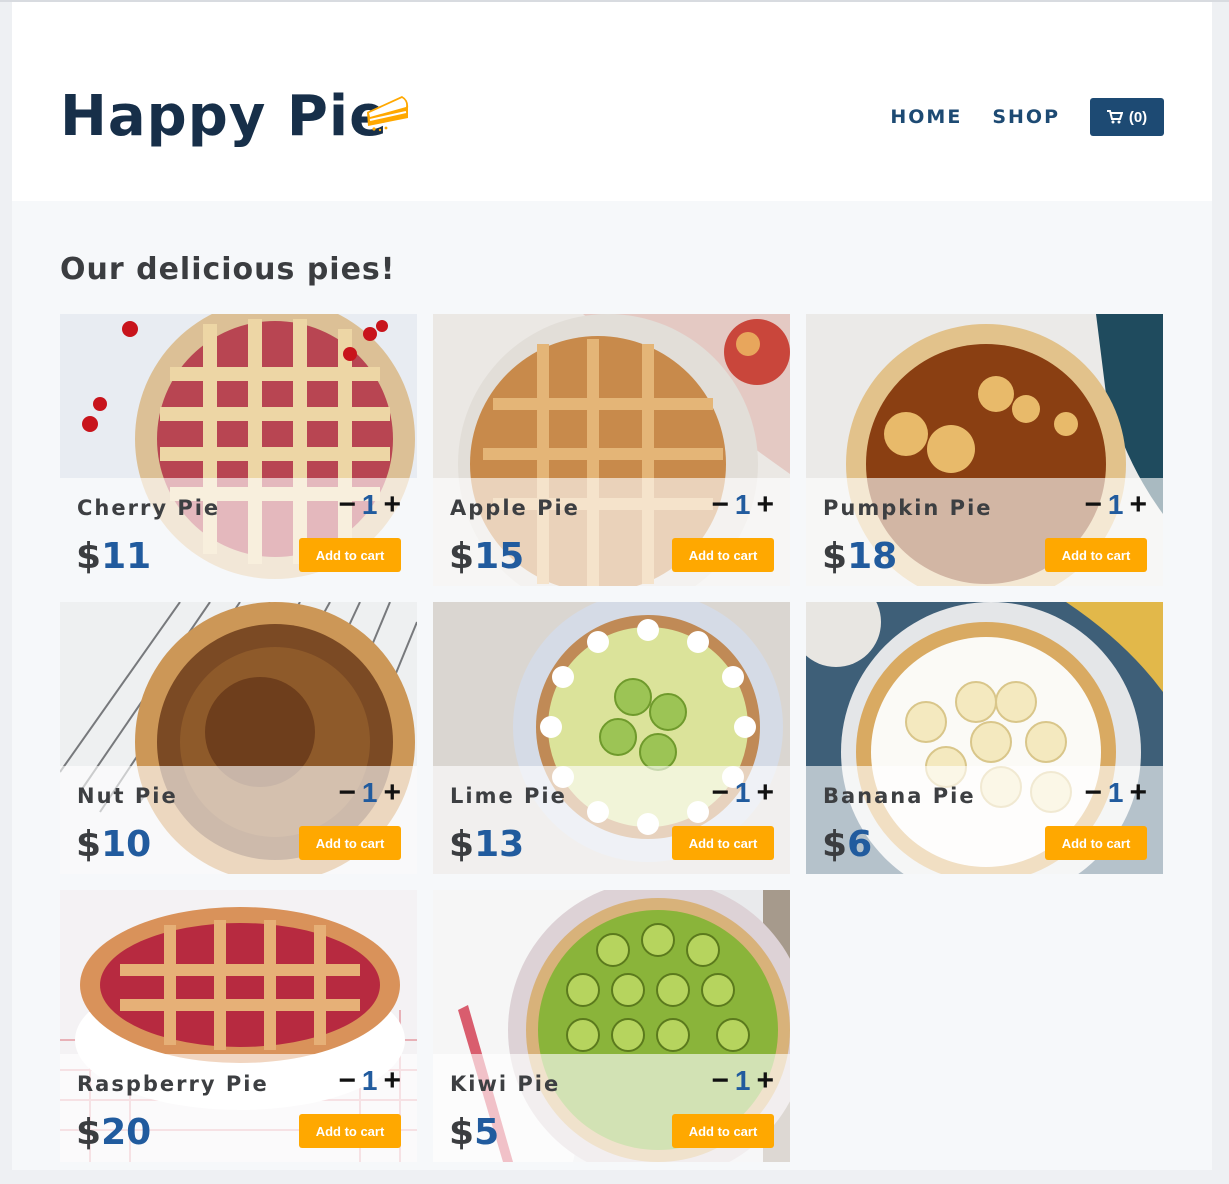 Image resolution: width=1229 pixels, height=1184 pixels. I want to click on section-title: Our delicious pies!, so click(228, 269).